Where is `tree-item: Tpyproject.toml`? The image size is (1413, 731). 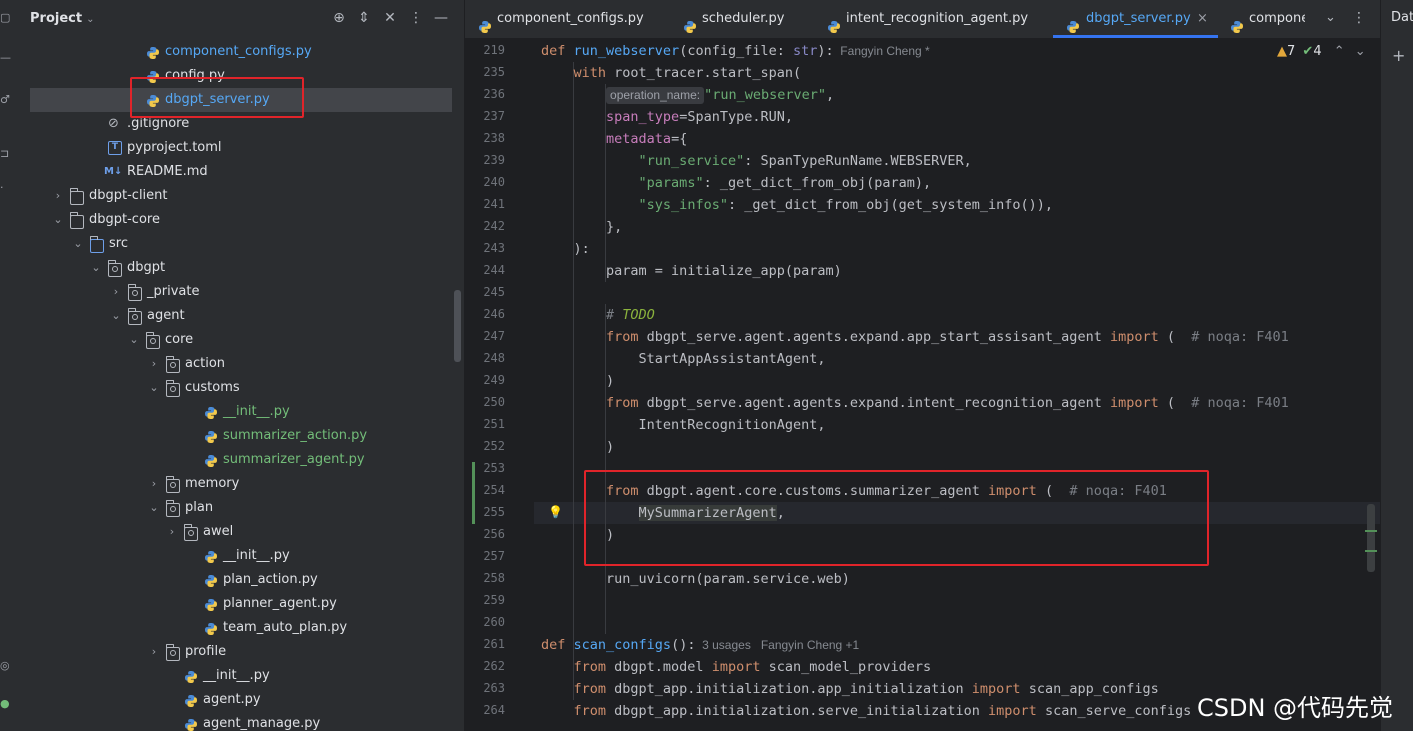 tree-item: Tpyproject.toml is located at coordinates (238, 148).